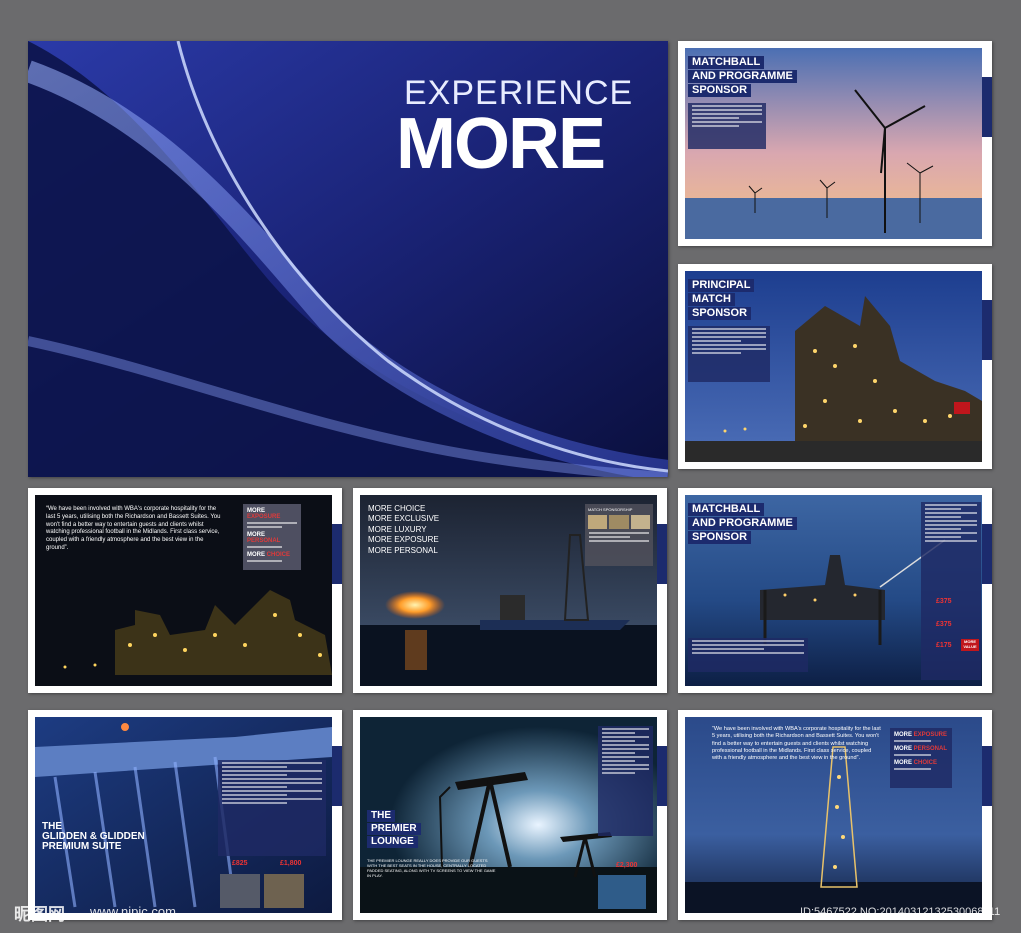 This screenshot has width=1021, height=933. What do you see at coordinates (835, 366) in the screenshot?
I see `page-refinery: PRINCIPAL MATCH SPONSOR` at bounding box center [835, 366].